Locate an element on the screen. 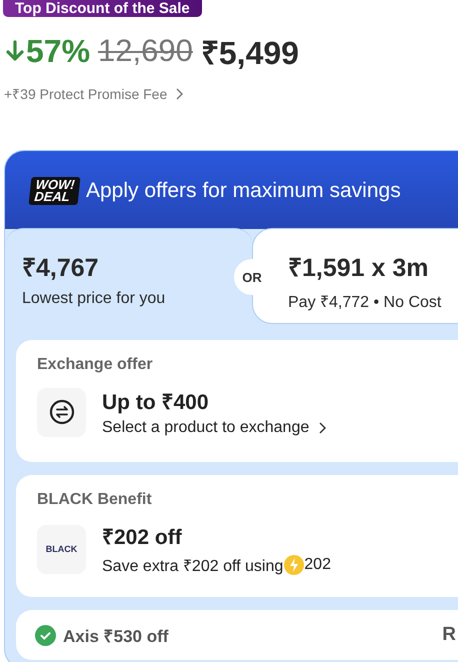  option-caption: Lowest price for you is located at coordinates (94, 299).